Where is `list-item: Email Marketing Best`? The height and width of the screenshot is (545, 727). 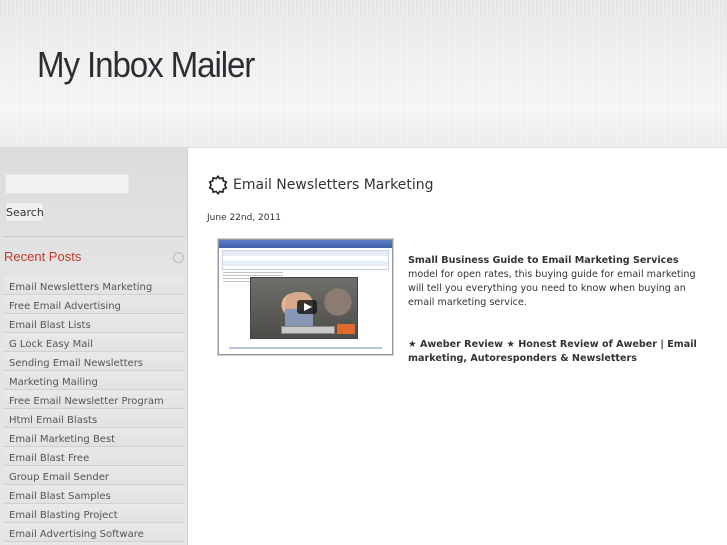 list-item: Email Marketing Best is located at coordinates (94, 437).